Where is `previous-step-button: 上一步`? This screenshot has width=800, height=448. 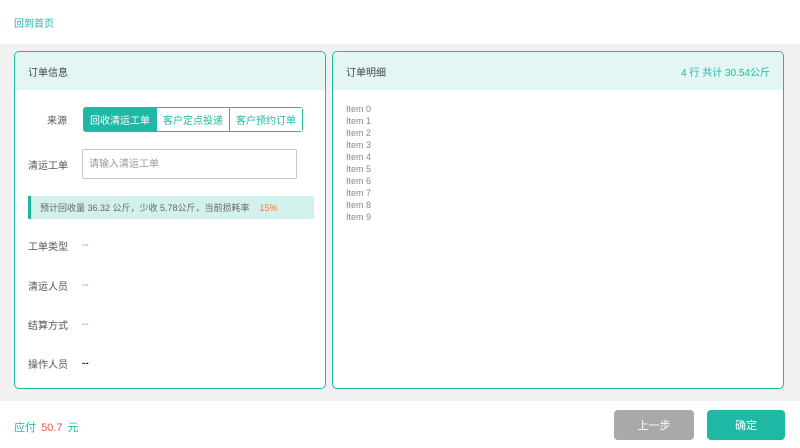 previous-step-button: 上一步 is located at coordinates (654, 425).